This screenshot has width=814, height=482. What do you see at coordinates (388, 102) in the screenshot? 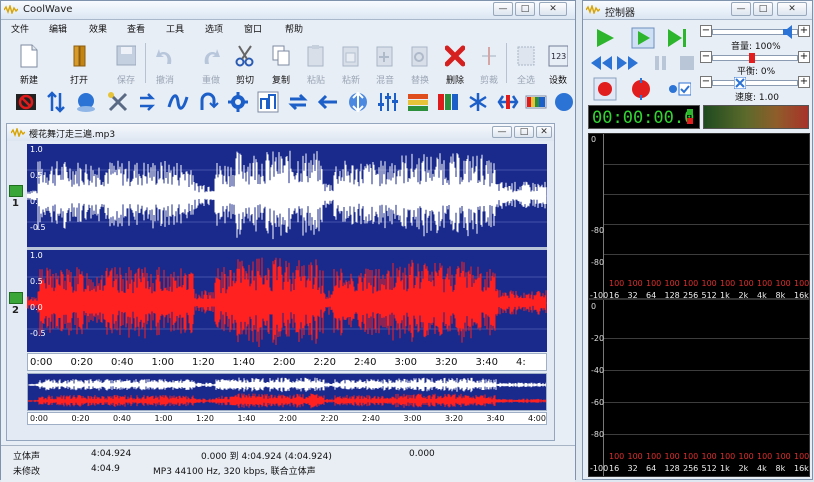
I see `equalizer-sliders-icon` at bounding box center [388, 102].